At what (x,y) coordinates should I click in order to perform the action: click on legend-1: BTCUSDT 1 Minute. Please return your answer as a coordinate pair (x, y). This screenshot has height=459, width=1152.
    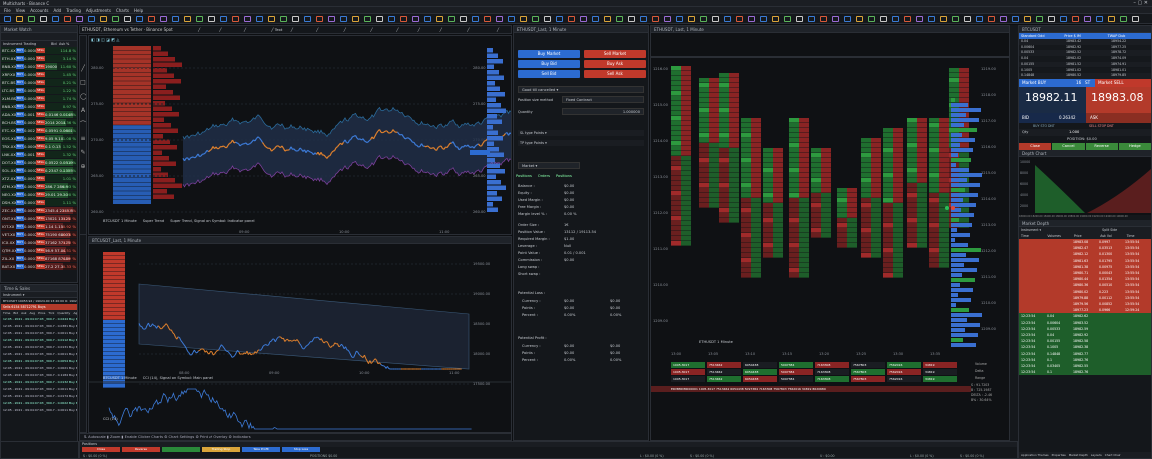
    Looking at the image, I should click on (120, 221).